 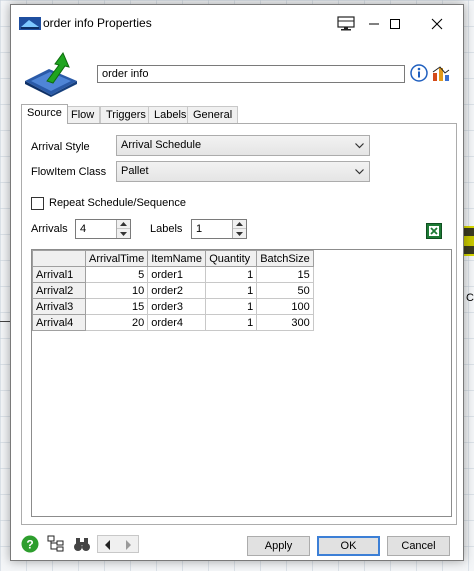 I want to click on object-name-input, so click(x=251, y=74).